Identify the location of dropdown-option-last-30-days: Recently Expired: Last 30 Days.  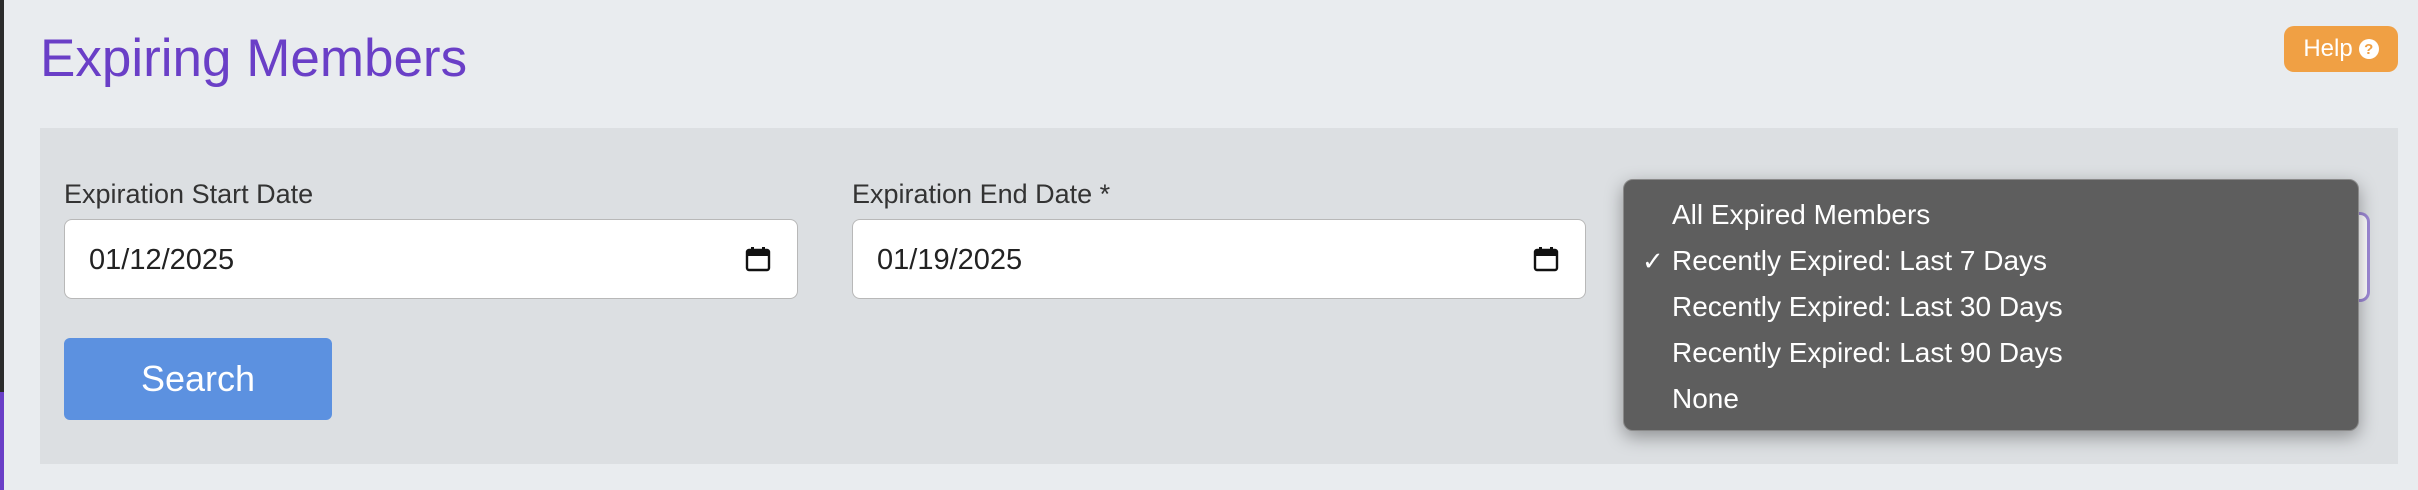
(1991, 307).